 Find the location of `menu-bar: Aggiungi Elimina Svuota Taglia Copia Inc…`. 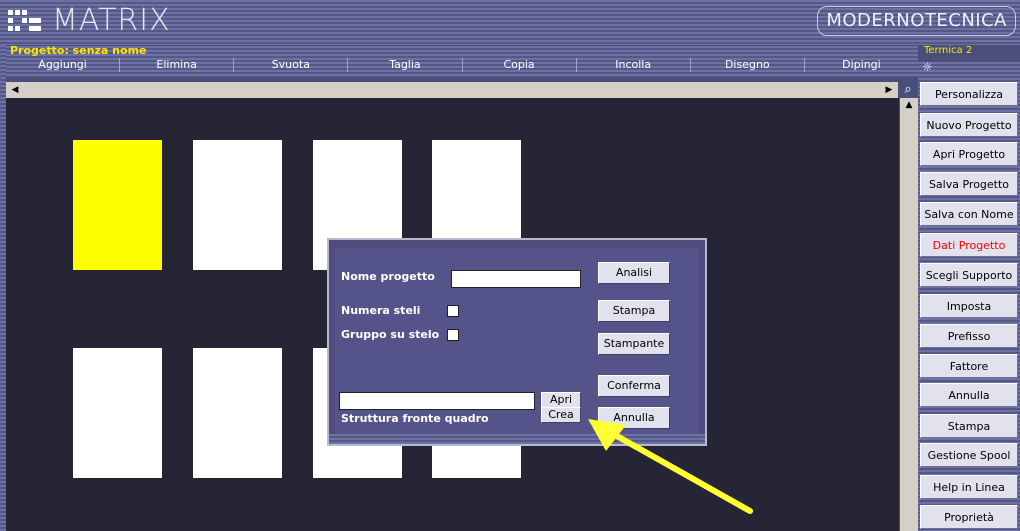

menu-bar: Aggiungi Elimina Svuota Taglia Copia Inc… is located at coordinates (462, 67).